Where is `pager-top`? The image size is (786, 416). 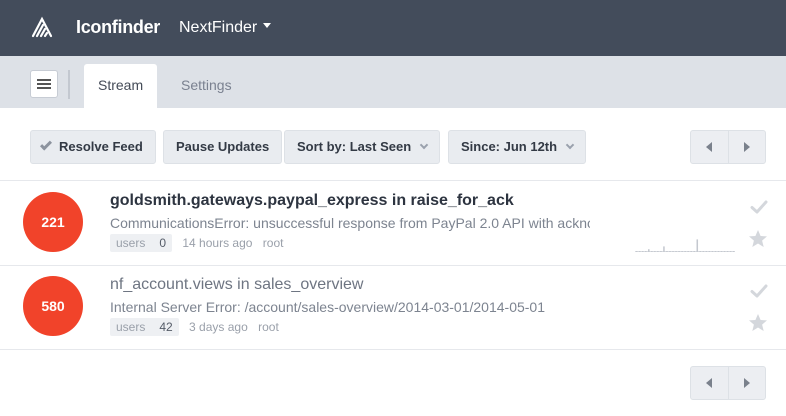
pager-top is located at coordinates (728, 147).